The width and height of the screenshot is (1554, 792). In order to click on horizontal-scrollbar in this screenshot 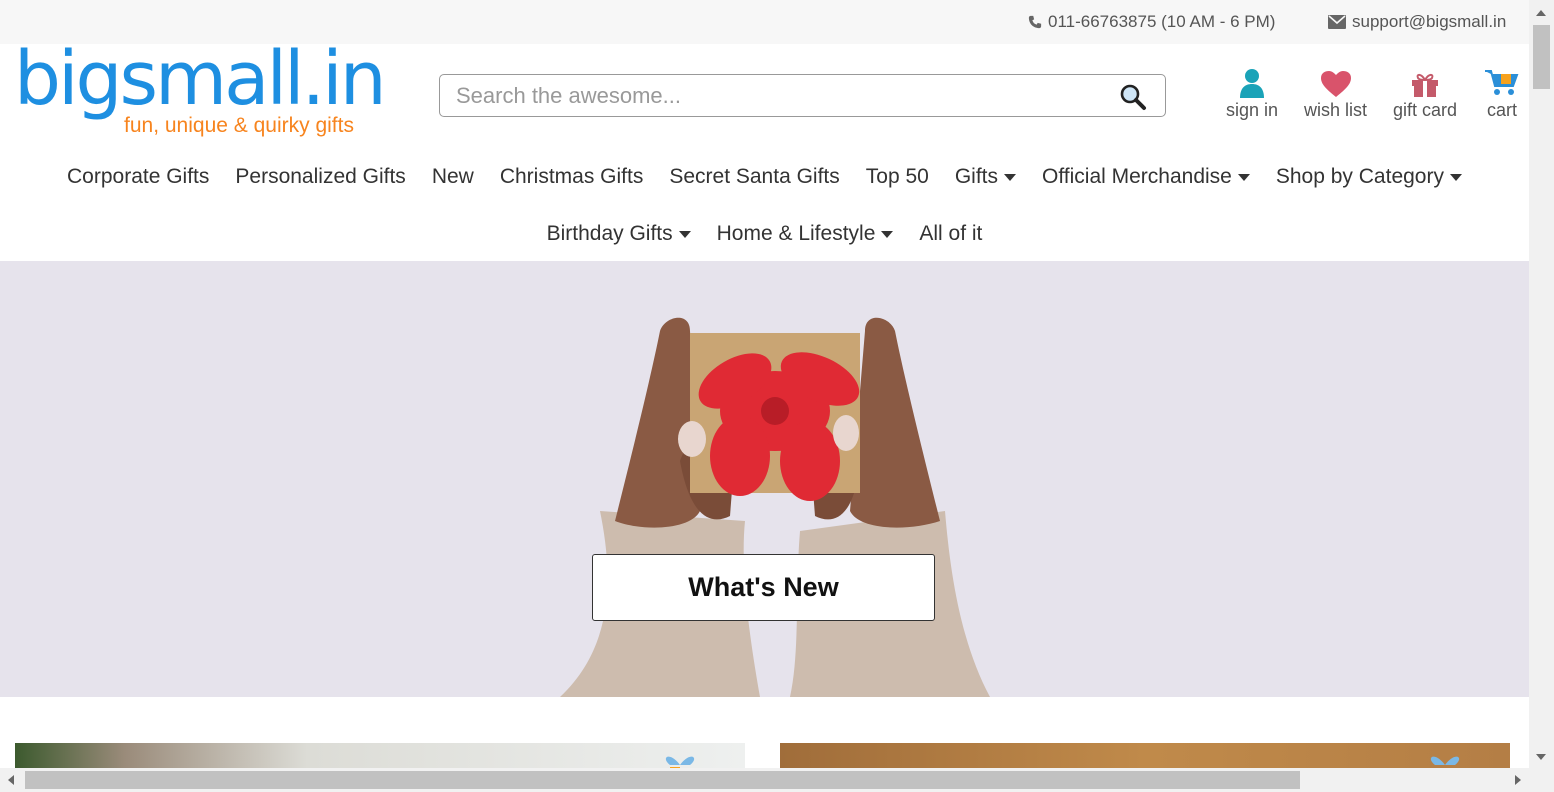, I will do `click(764, 780)`.